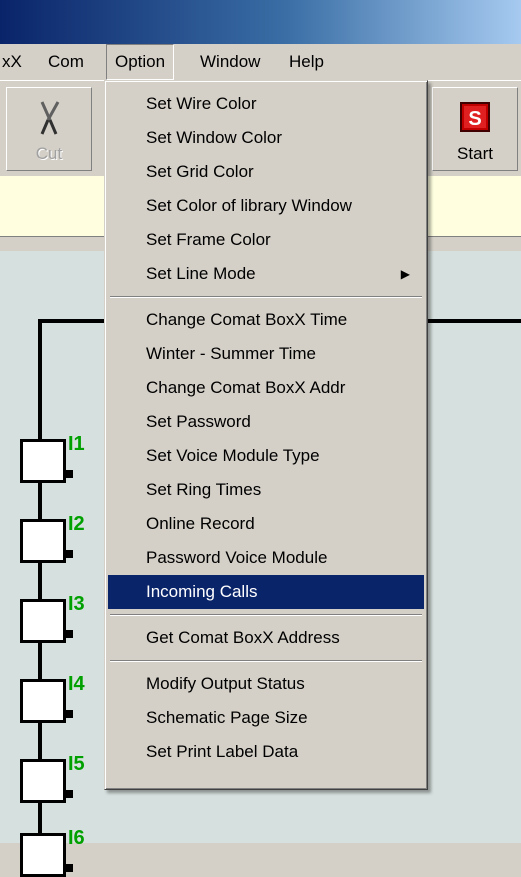 Image resolution: width=521 pixels, height=877 pixels. I want to click on menu-item-set-wire-color: Set Wire Color, so click(266, 104).